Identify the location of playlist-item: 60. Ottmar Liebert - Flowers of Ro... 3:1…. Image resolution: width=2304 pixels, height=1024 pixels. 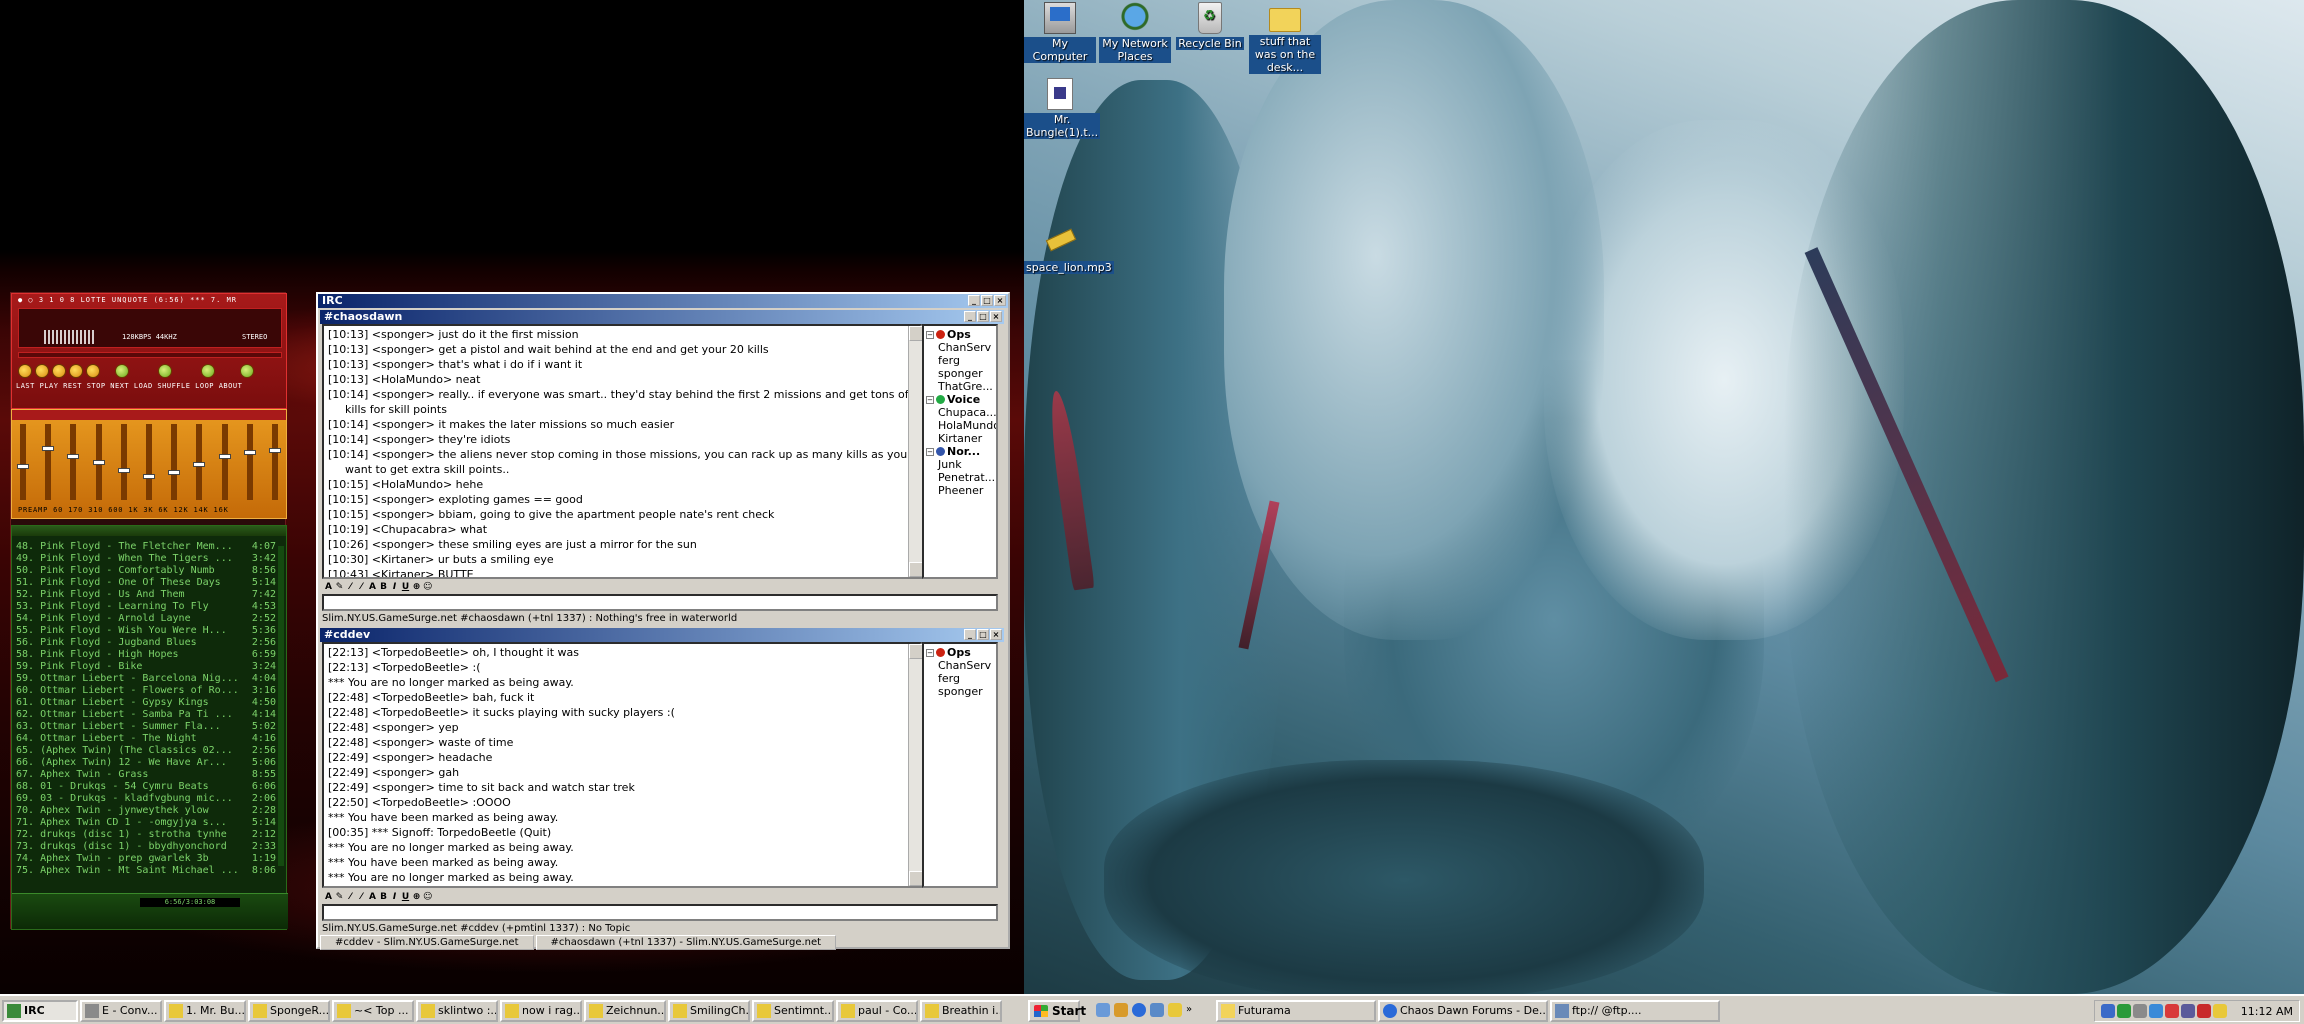
(146, 691).